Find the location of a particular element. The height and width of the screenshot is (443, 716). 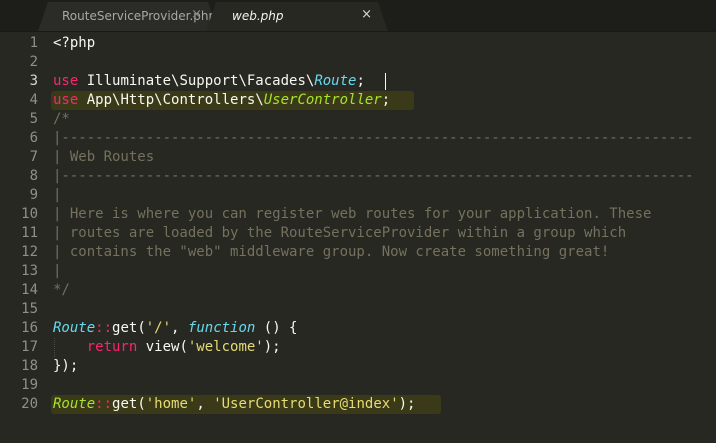

code-line: 3 use Illuminate\Support\Facades\Route; is located at coordinates (358, 81).